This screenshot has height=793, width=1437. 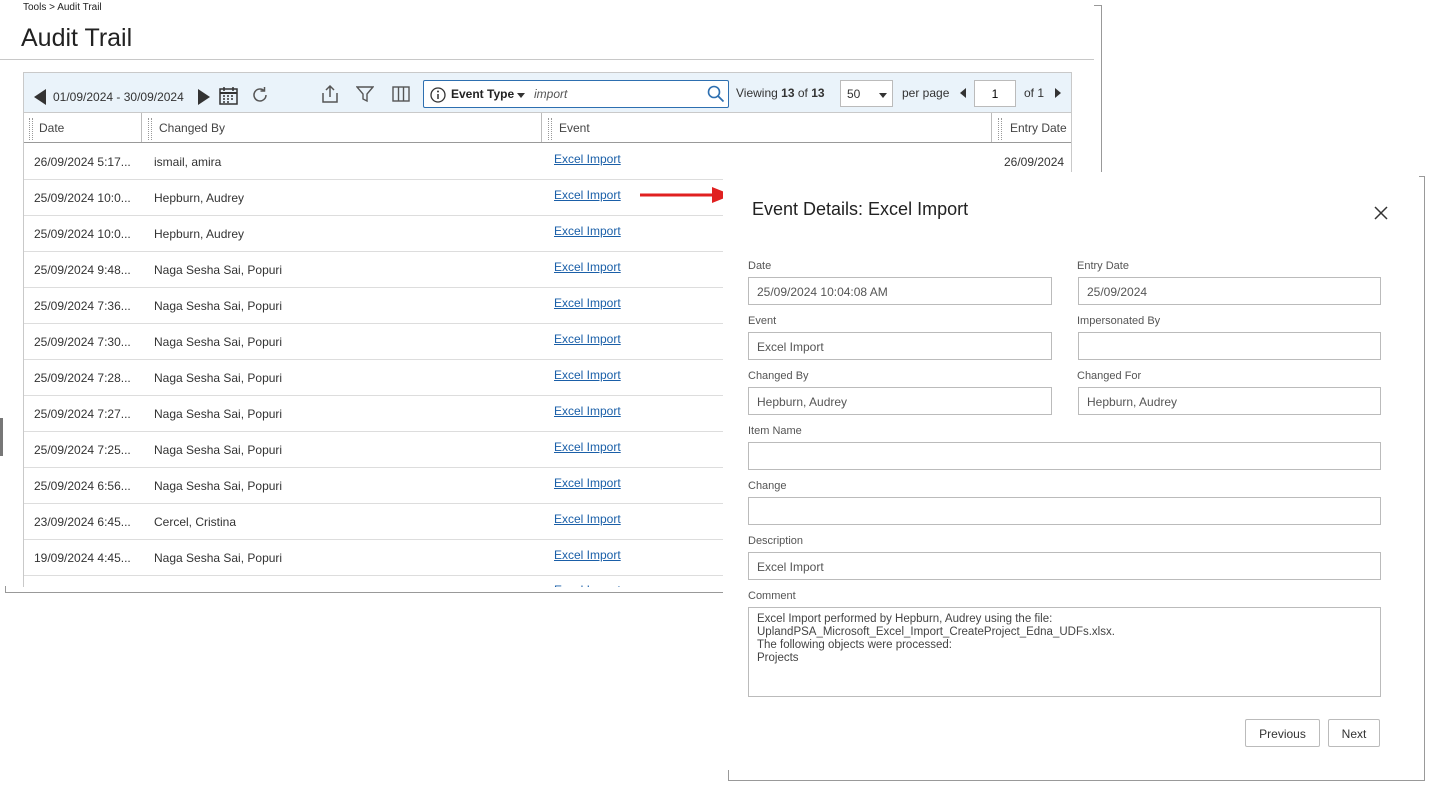 I want to click on grid-header: Date Changed By Event Entry Date, so click(x=547, y=128).